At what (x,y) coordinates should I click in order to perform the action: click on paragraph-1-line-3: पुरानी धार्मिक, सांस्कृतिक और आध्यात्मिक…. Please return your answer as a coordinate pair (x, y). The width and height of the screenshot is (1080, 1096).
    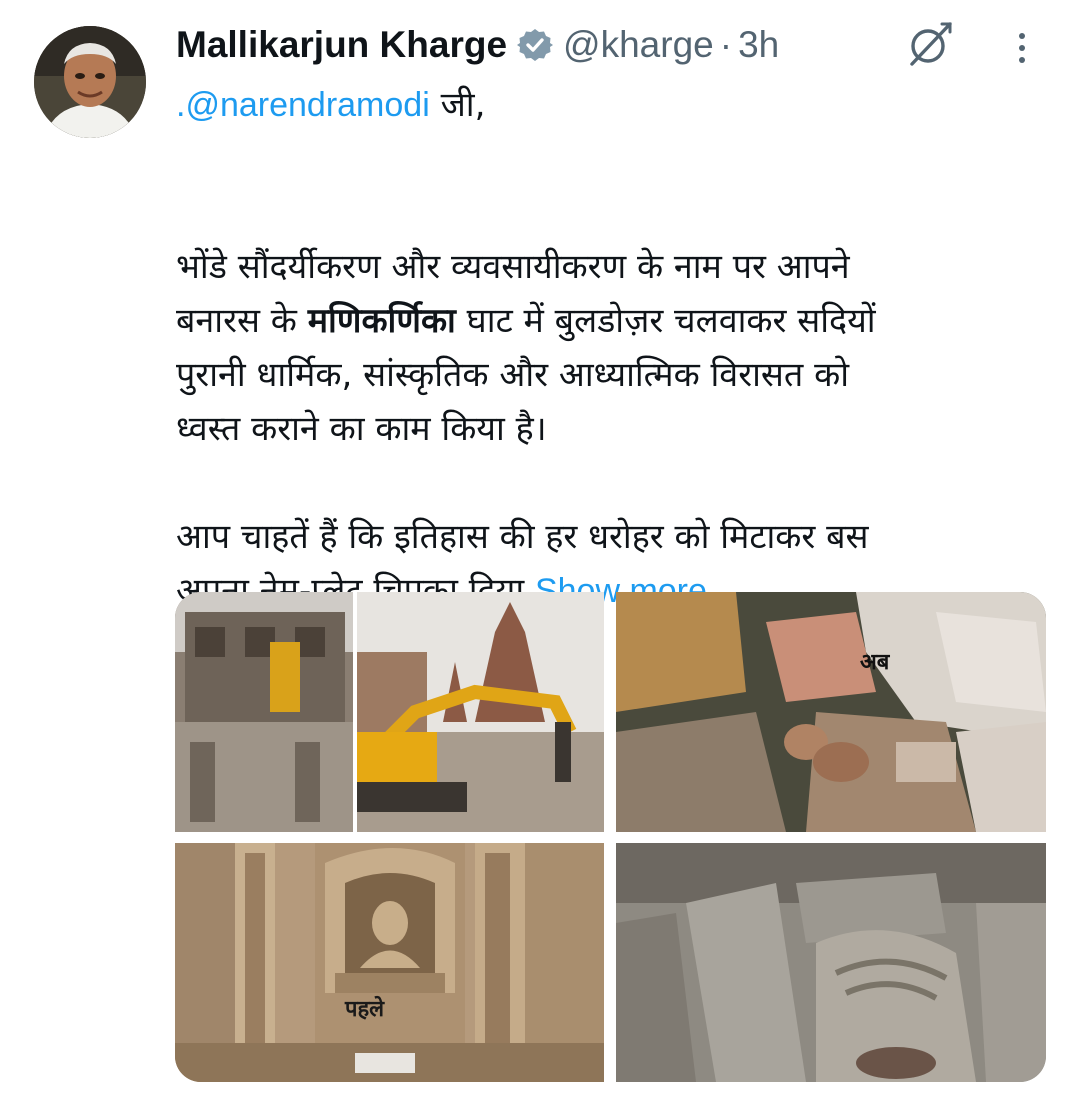
    Looking at the image, I should click on (512, 375).